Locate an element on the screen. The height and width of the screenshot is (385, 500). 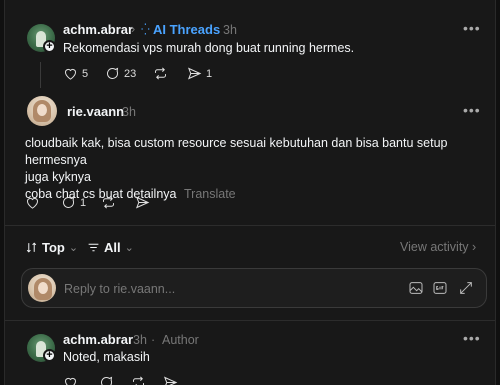
image-icon is located at coordinates (416, 290).